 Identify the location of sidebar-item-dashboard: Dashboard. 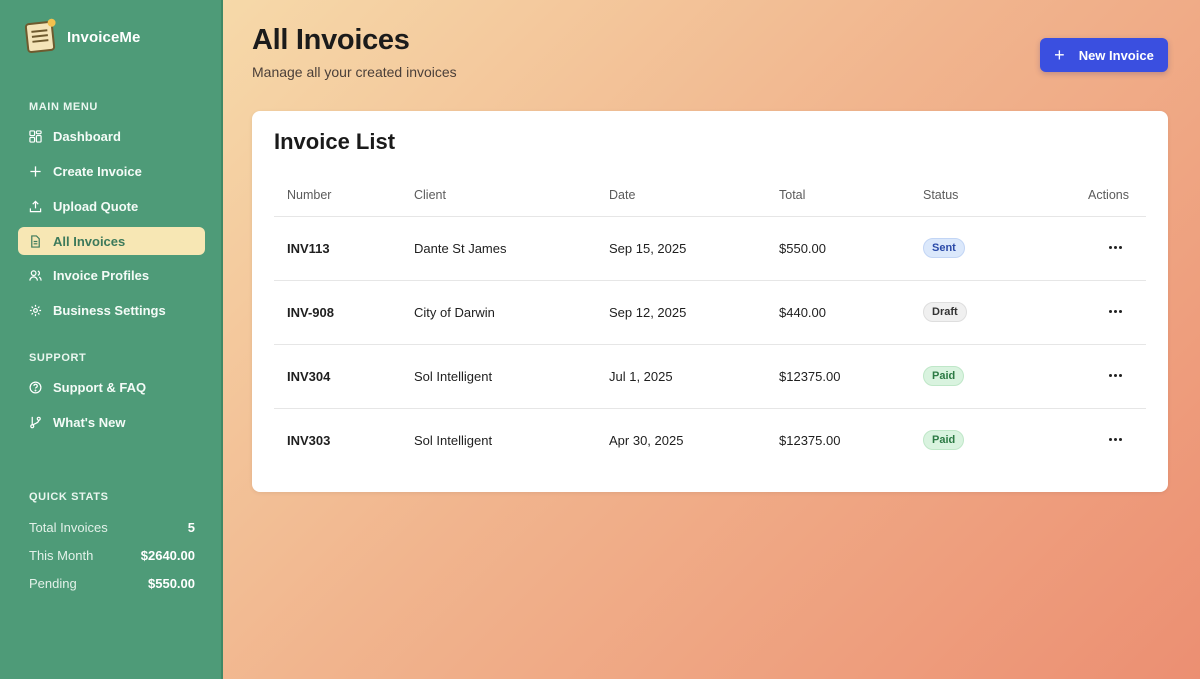
(111, 136).